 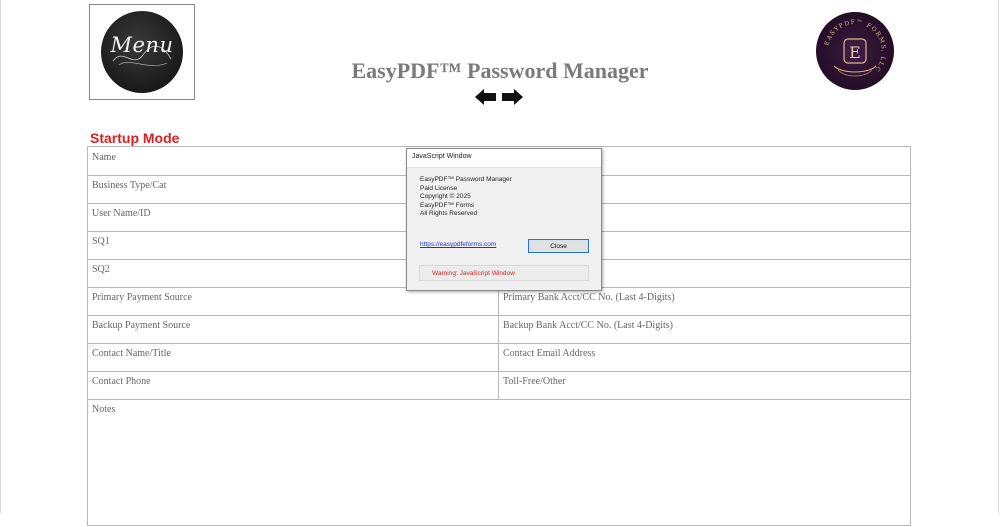 What do you see at coordinates (141, 325) in the screenshot?
I see `field-label: Backup Payment Source` at bounding box center [141, 325].